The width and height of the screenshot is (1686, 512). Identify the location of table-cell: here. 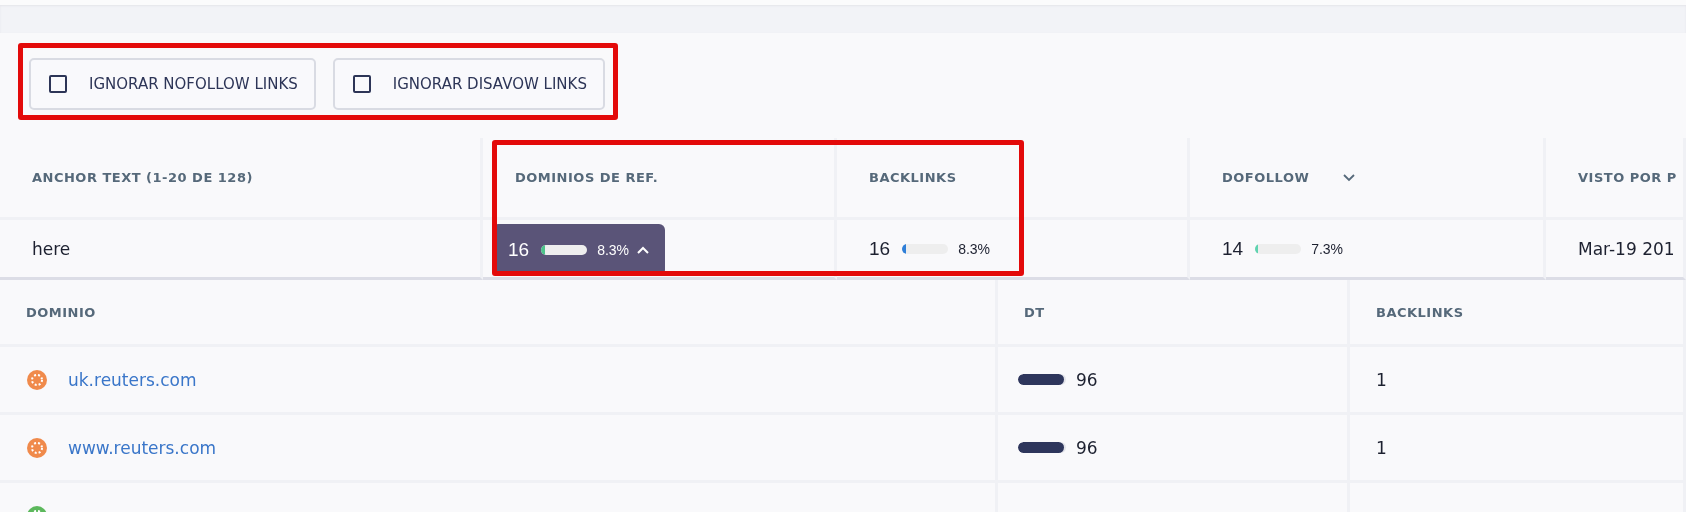
(51, 248).